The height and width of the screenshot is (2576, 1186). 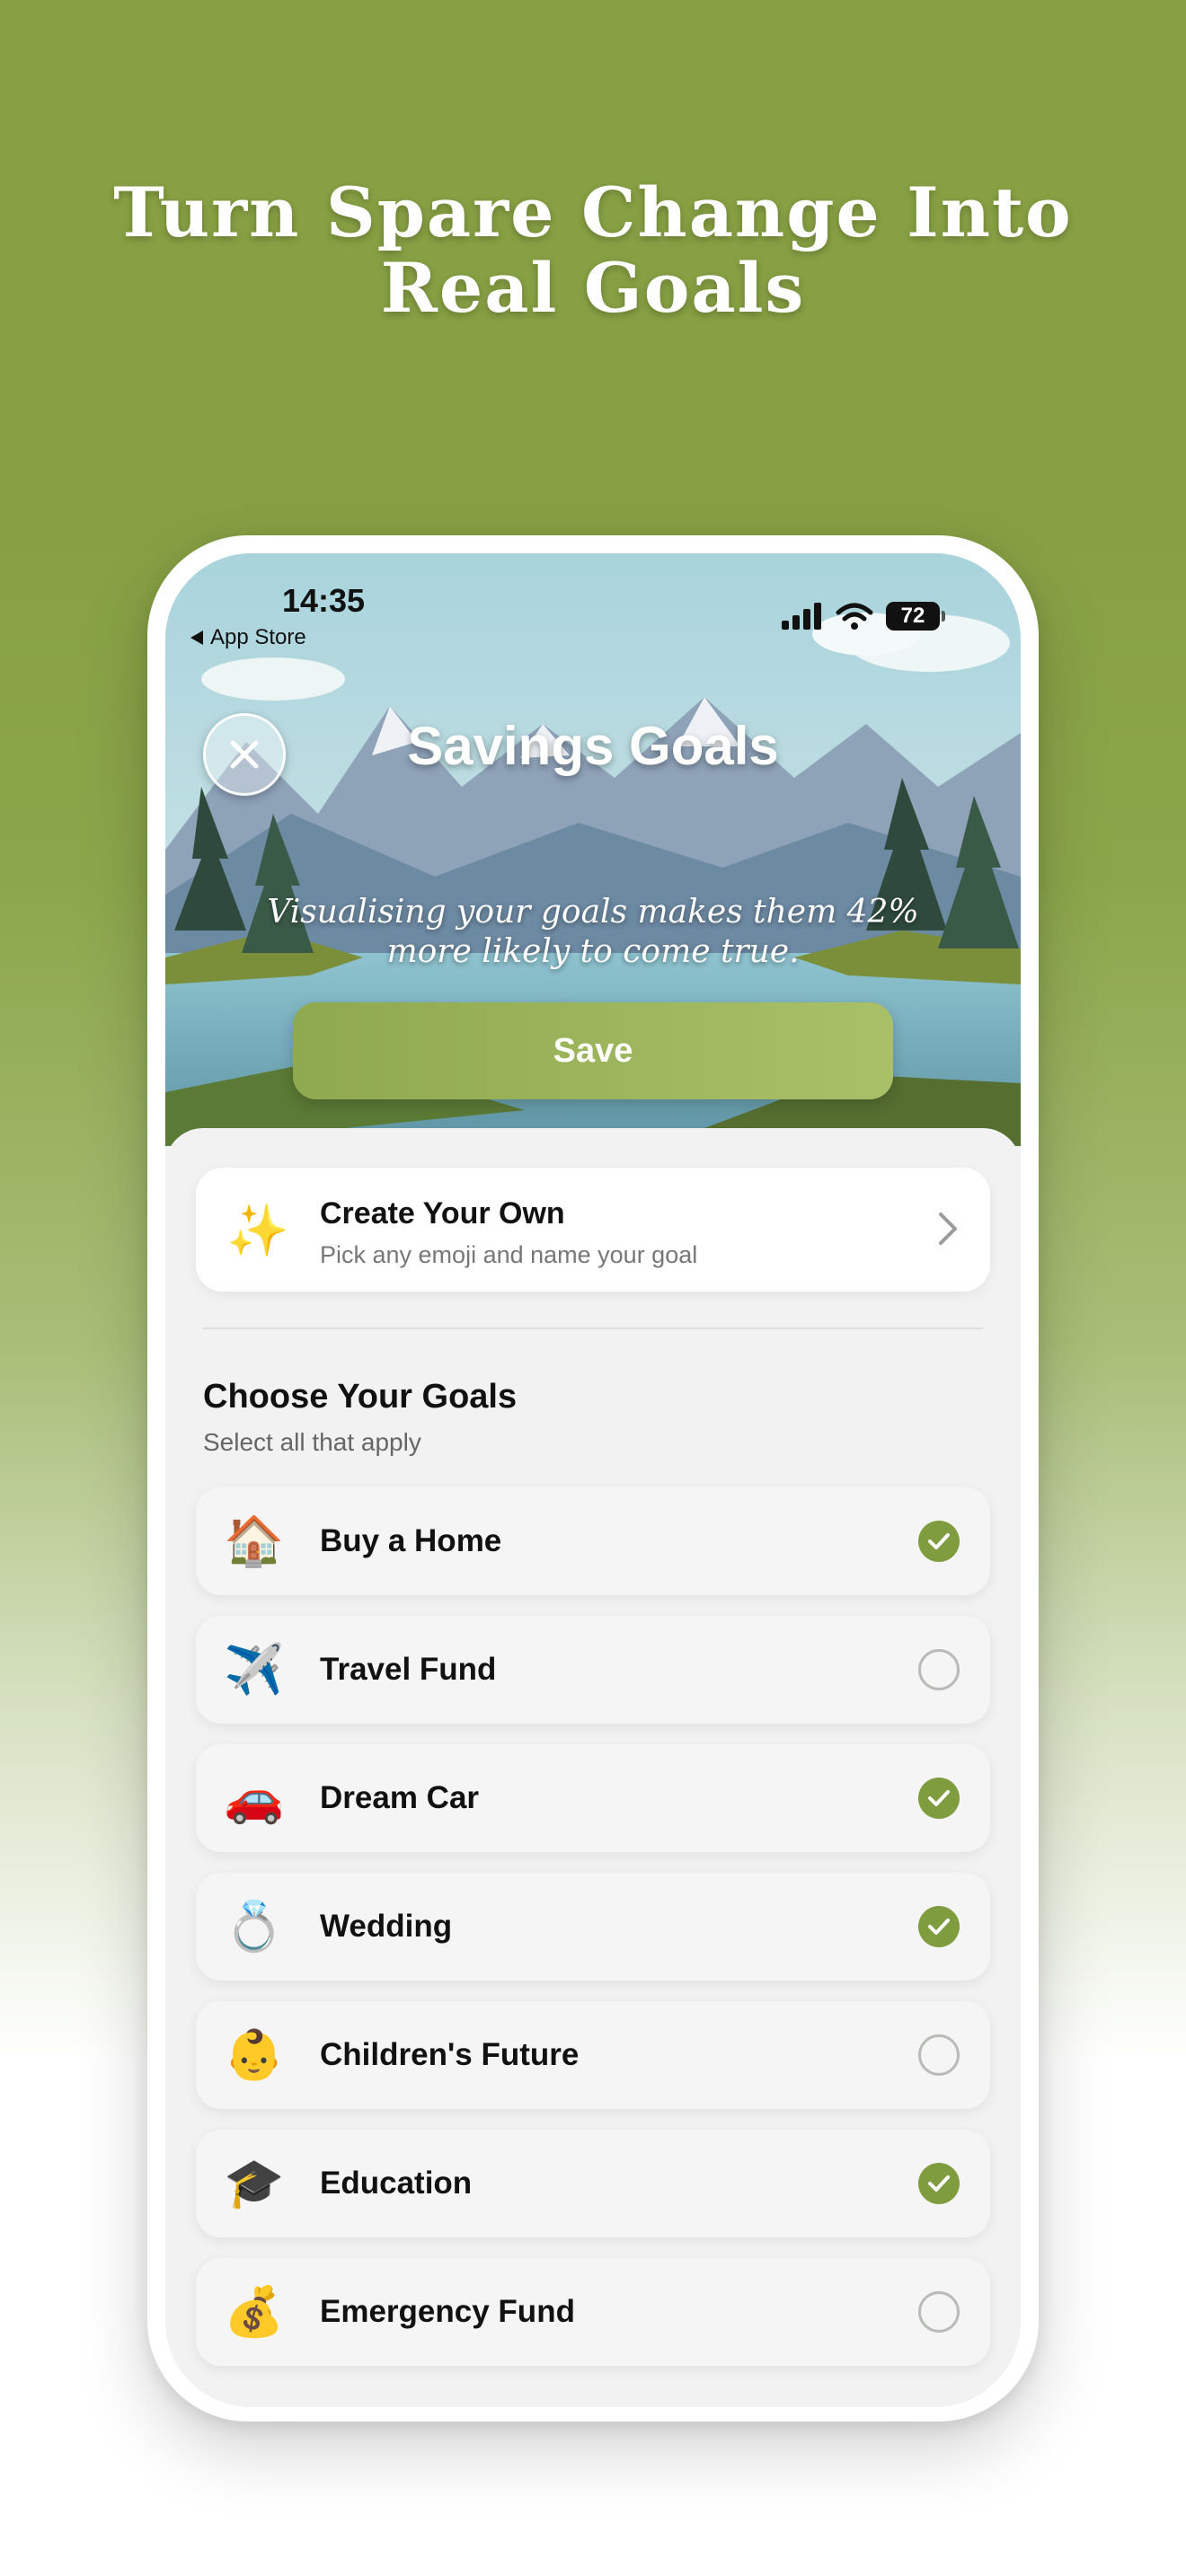 I want to click on battery-icon: 72, so click(x=915, y=616).